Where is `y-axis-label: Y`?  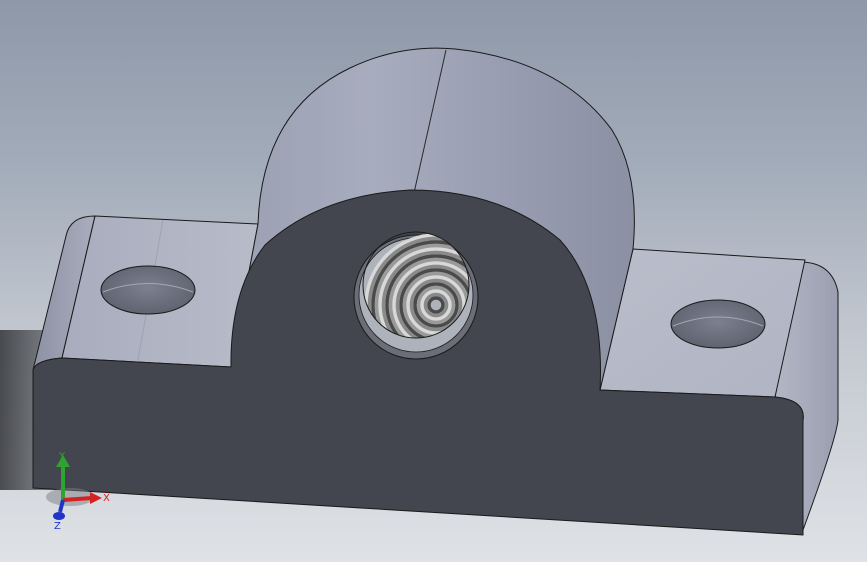 y-axis-label: Y is located at coordinates (62, 456).